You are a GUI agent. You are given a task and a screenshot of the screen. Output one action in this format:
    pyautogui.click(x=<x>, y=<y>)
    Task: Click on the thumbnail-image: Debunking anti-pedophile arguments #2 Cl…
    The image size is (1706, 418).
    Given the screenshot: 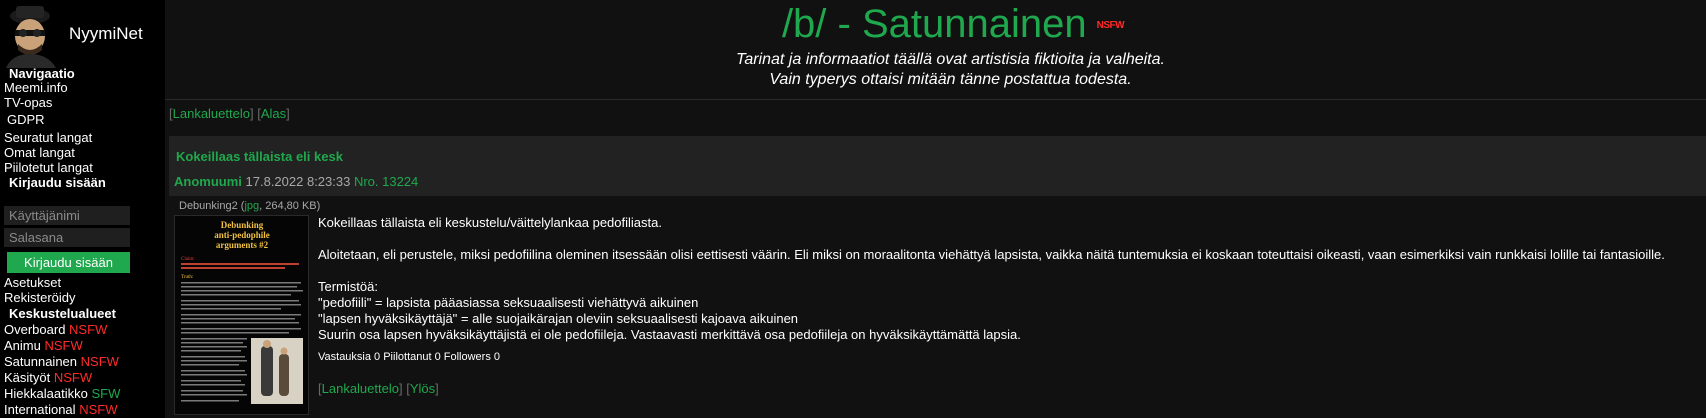 What is the action you would take?
    pyautogui.click(x=241, y=315)
    